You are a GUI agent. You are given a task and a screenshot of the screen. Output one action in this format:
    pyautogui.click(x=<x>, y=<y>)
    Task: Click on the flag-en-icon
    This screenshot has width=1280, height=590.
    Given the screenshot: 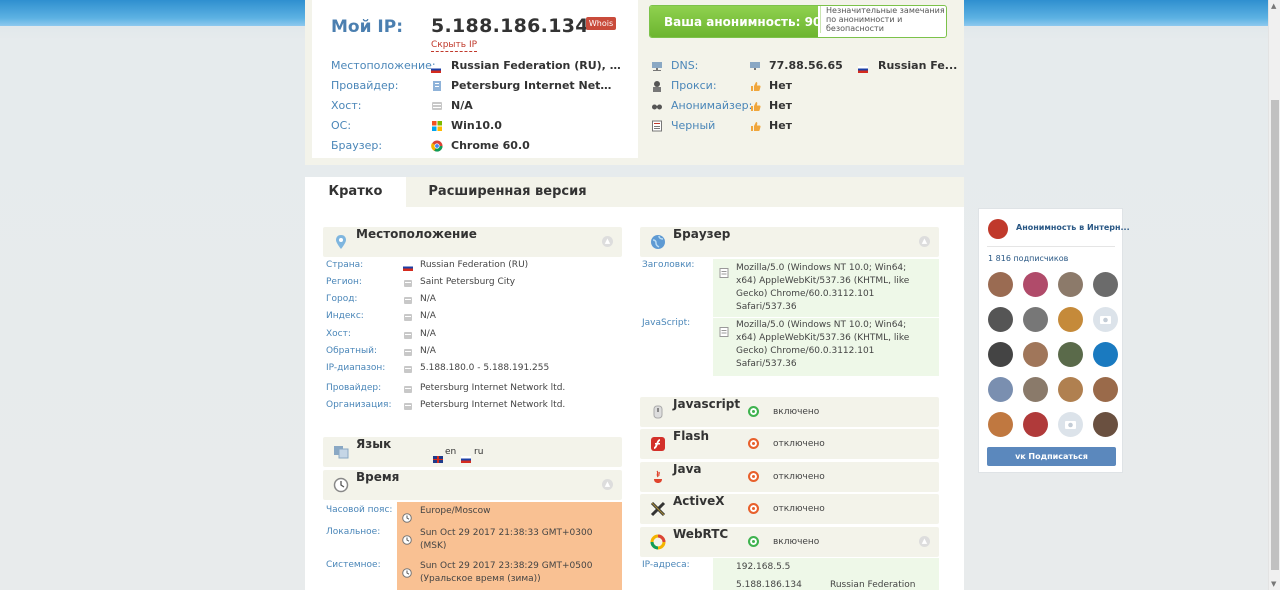 What is the action you would take?
    pyautogui.click(x=438, y=457)
    